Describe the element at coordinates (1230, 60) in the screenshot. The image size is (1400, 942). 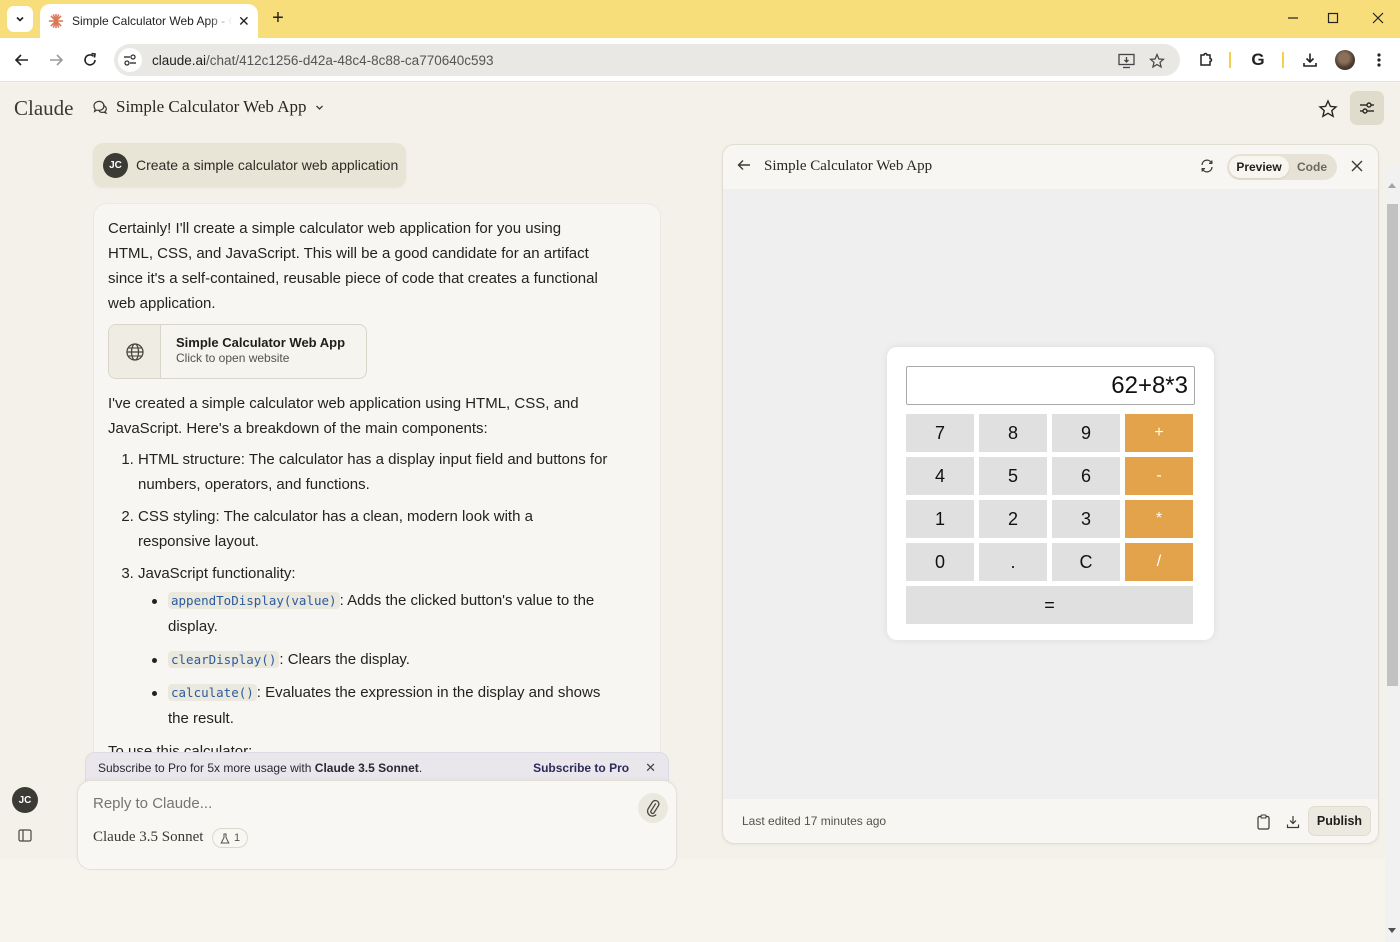
I see `toolbar-divider` at that location.